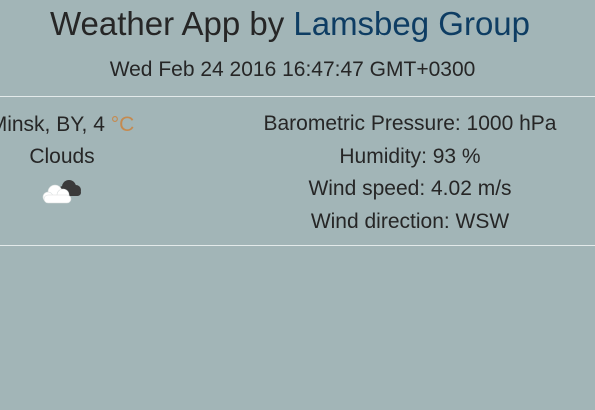 This screenshot has width=595, height=410. Describe the element at coordinates (171, 23) in the screenshot. I see `title-prefix: Weather App by` at that location.